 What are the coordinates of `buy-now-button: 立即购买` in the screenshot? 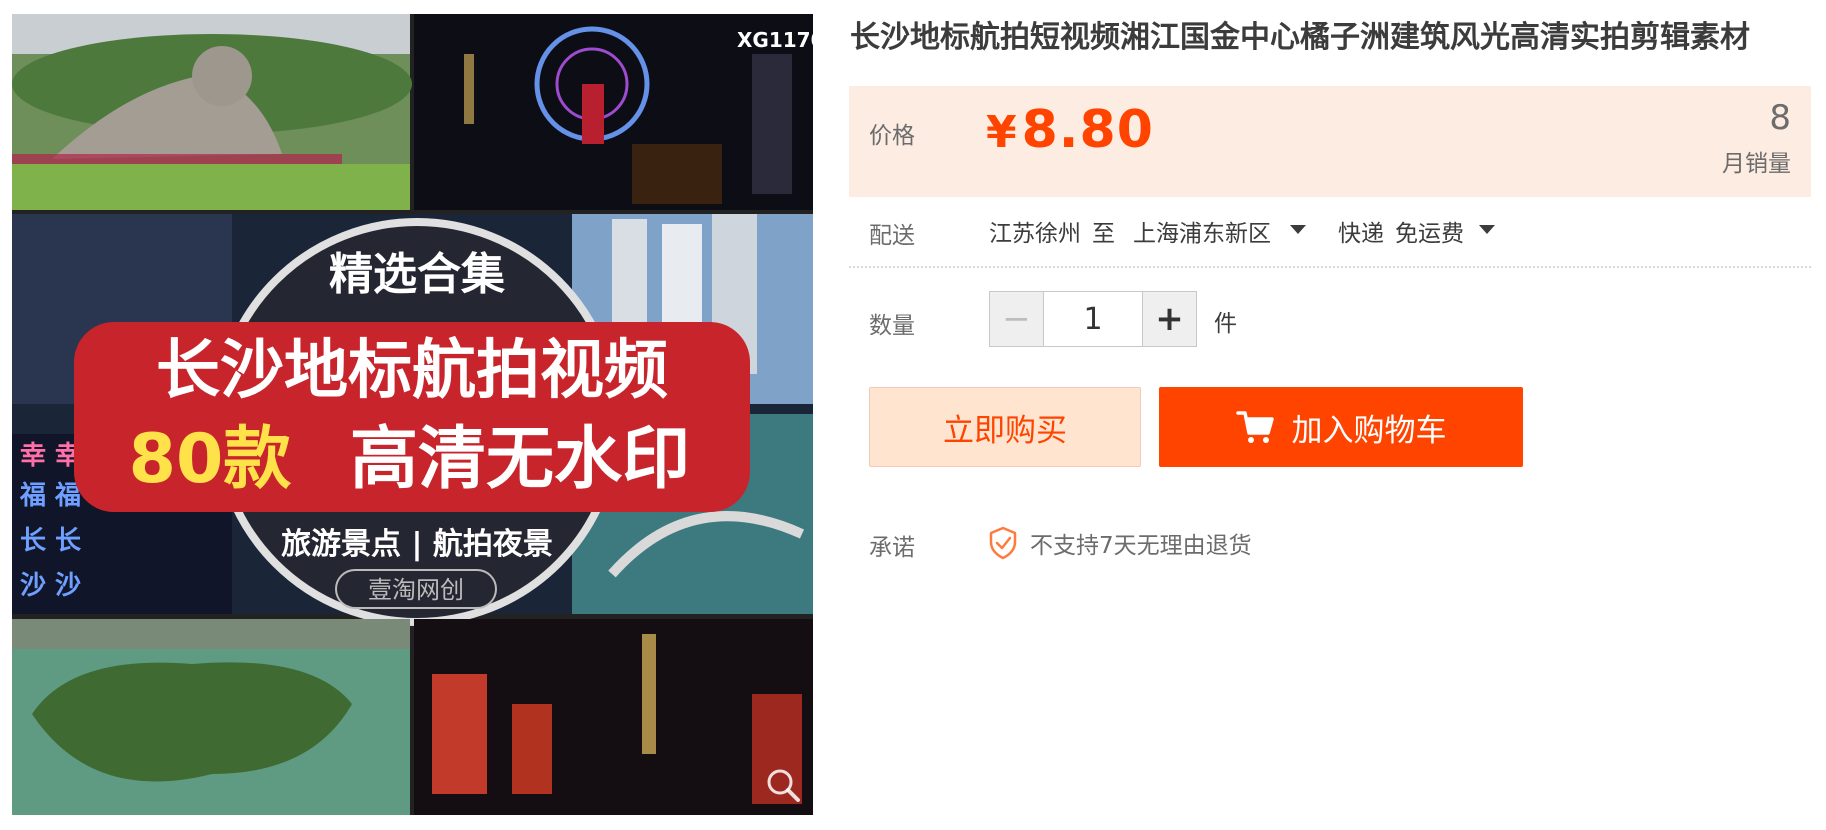 It's located at (1005, 427).